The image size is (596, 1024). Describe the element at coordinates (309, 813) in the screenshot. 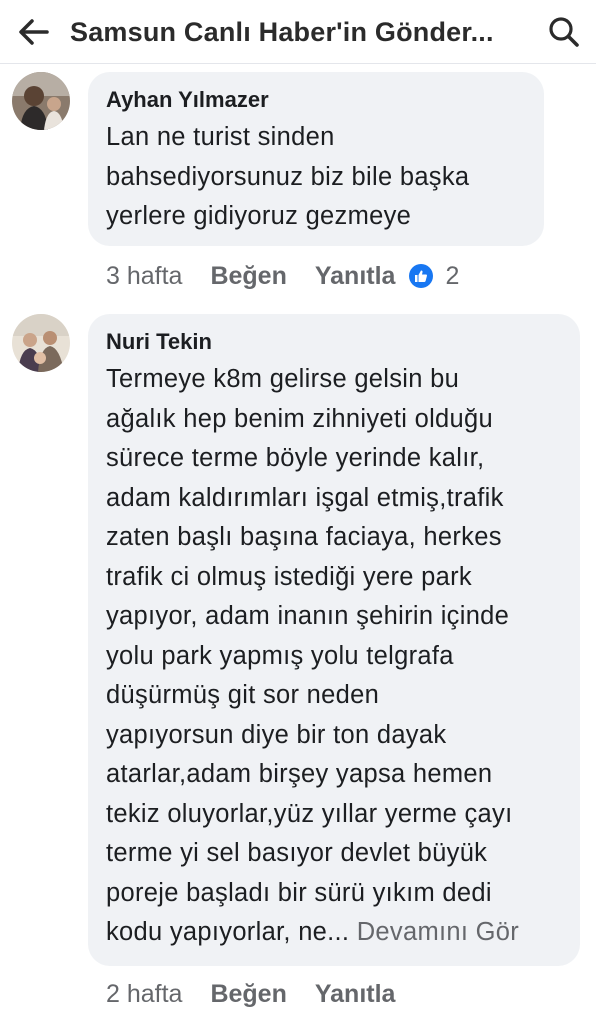

I see `comment-line: tekiz oluyorlar,yüz yıllar yerme çayı` at that location.